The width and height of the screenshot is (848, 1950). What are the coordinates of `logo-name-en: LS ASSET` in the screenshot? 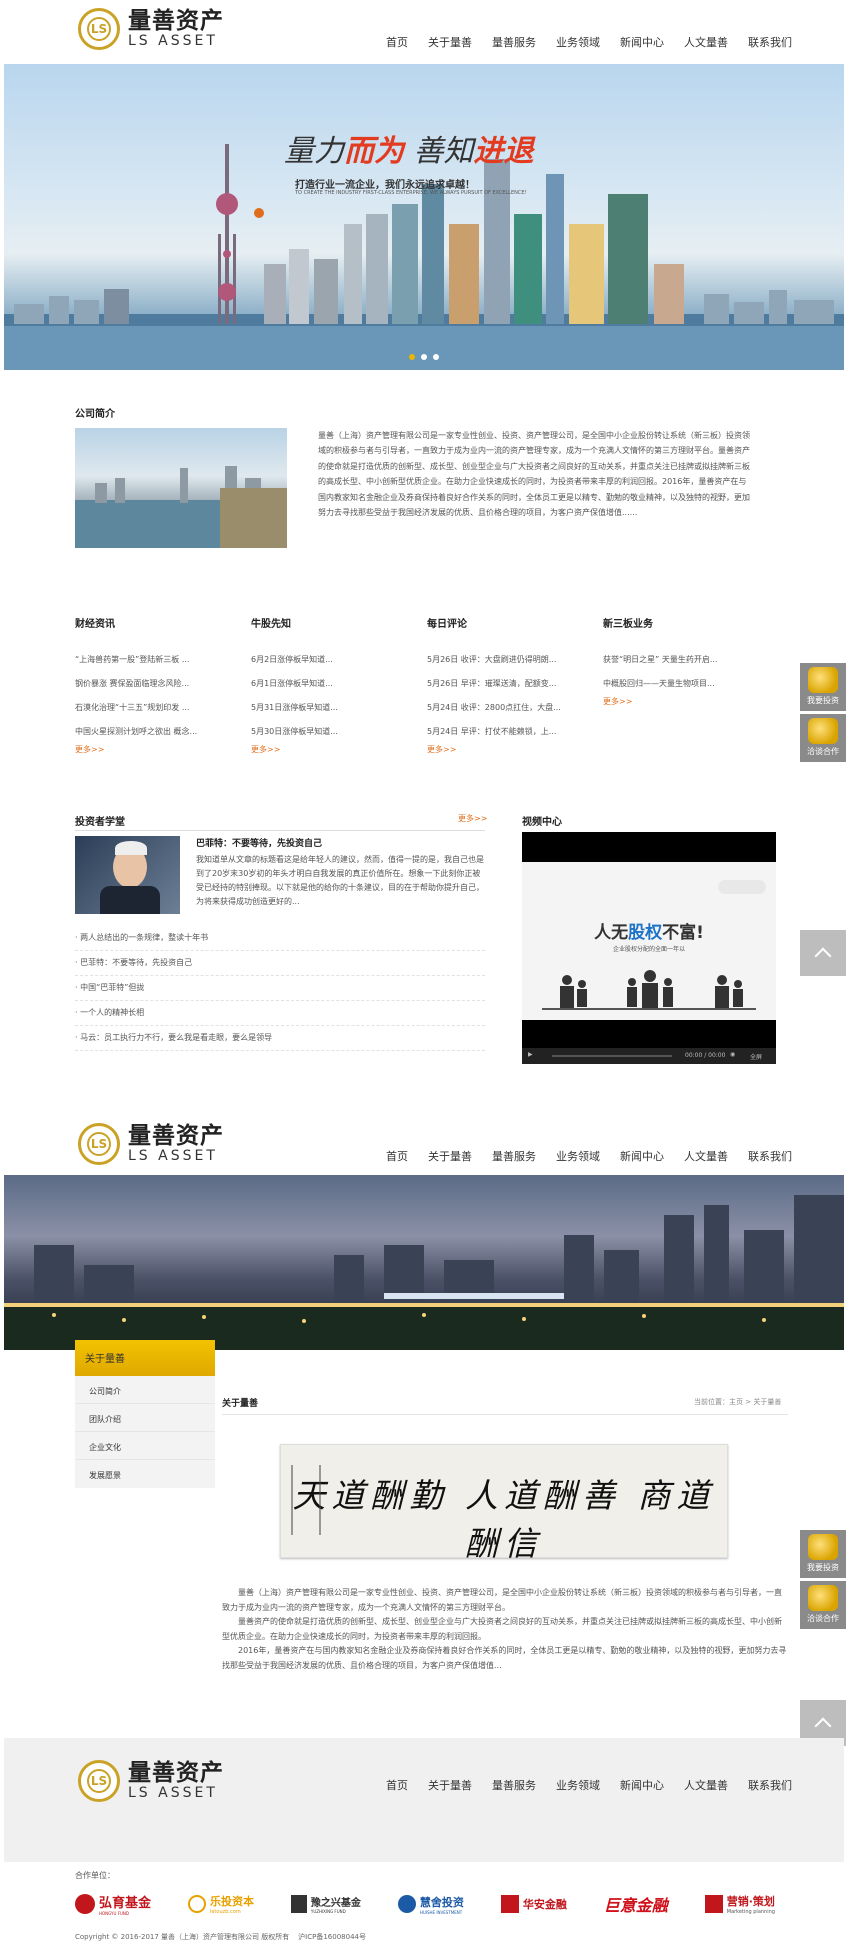 It's located at (173, 41).